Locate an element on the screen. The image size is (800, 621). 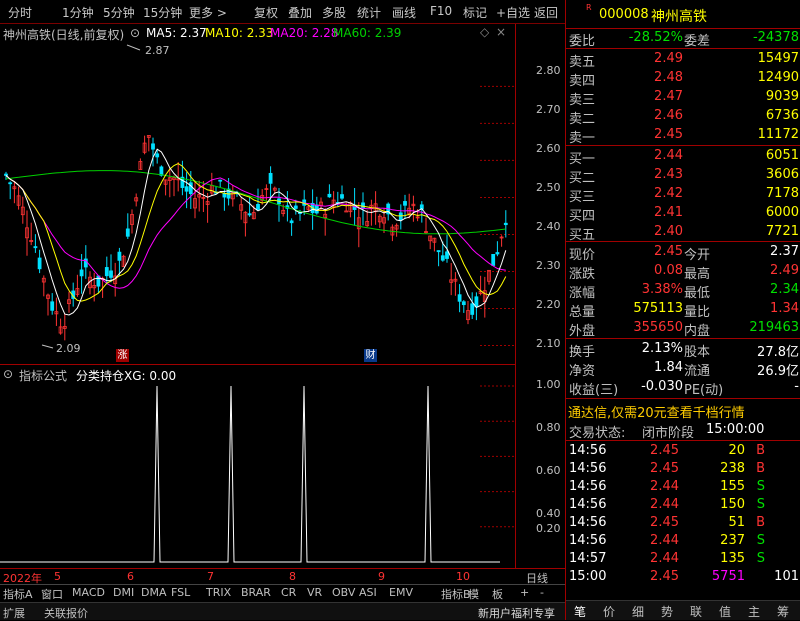
bid-row: 买四 2.41 6000 is located at coordinates (683, 214).